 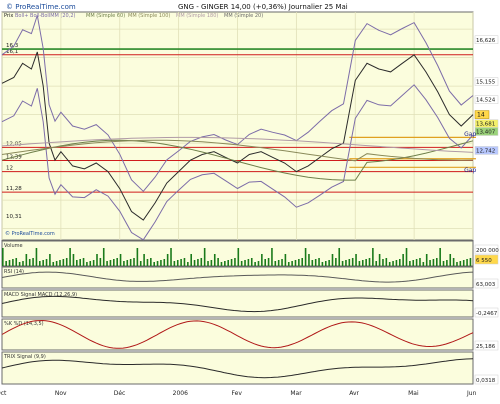 I want to click on subpanel-value-label: 200 000, so click(x=487, y=251).